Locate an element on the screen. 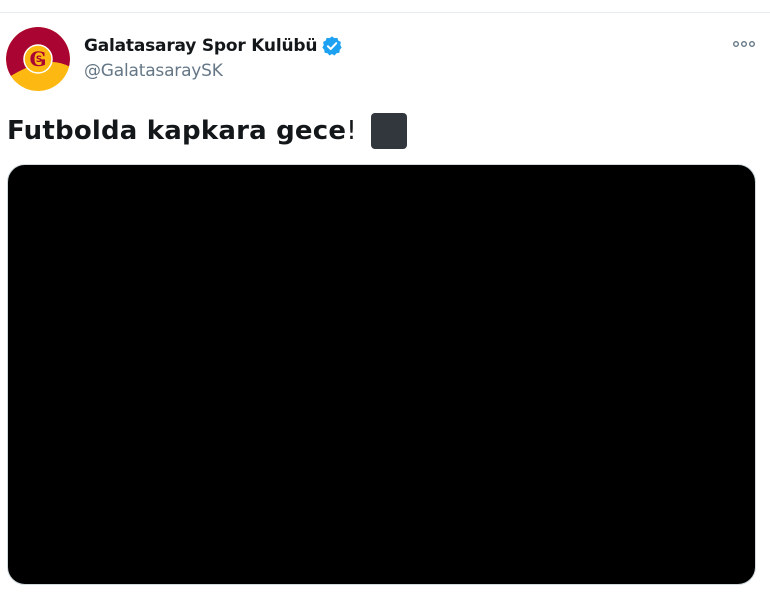  avatar: G S is located at coordinates (38, 59).